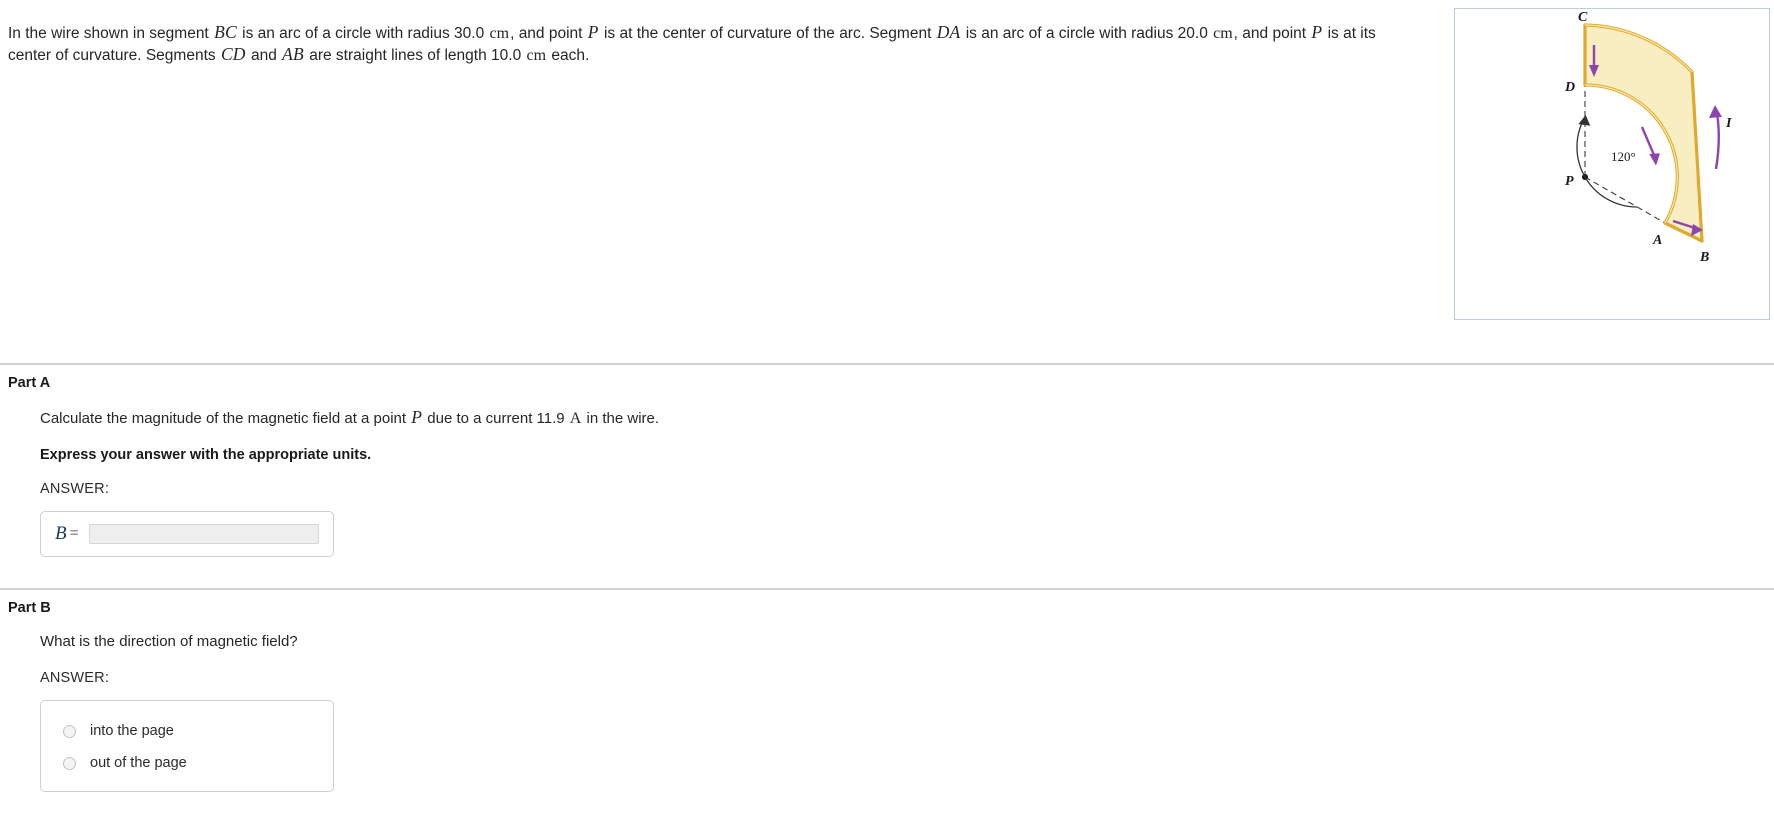  What do you see at coordinates (1623, 156) in the screenshot?
I see `figure-label-angle: 120°` at bounding box center [1623, 156].